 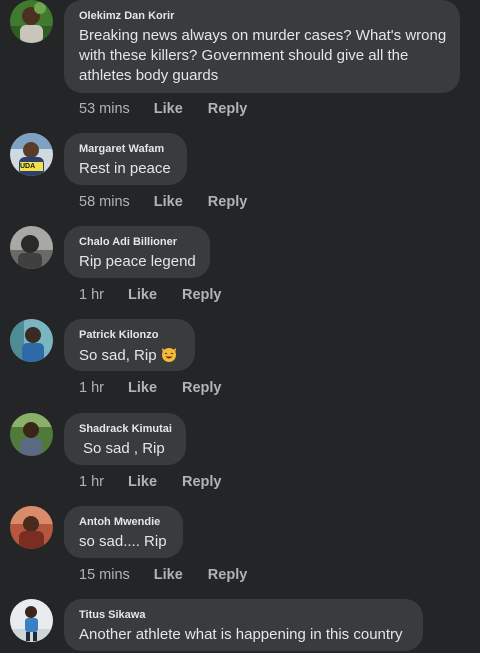 What do you see at coordinates (104, 109) in the screenshot?
I see `comment-timestamp: 53 mins` at bounding box center [104, 109].